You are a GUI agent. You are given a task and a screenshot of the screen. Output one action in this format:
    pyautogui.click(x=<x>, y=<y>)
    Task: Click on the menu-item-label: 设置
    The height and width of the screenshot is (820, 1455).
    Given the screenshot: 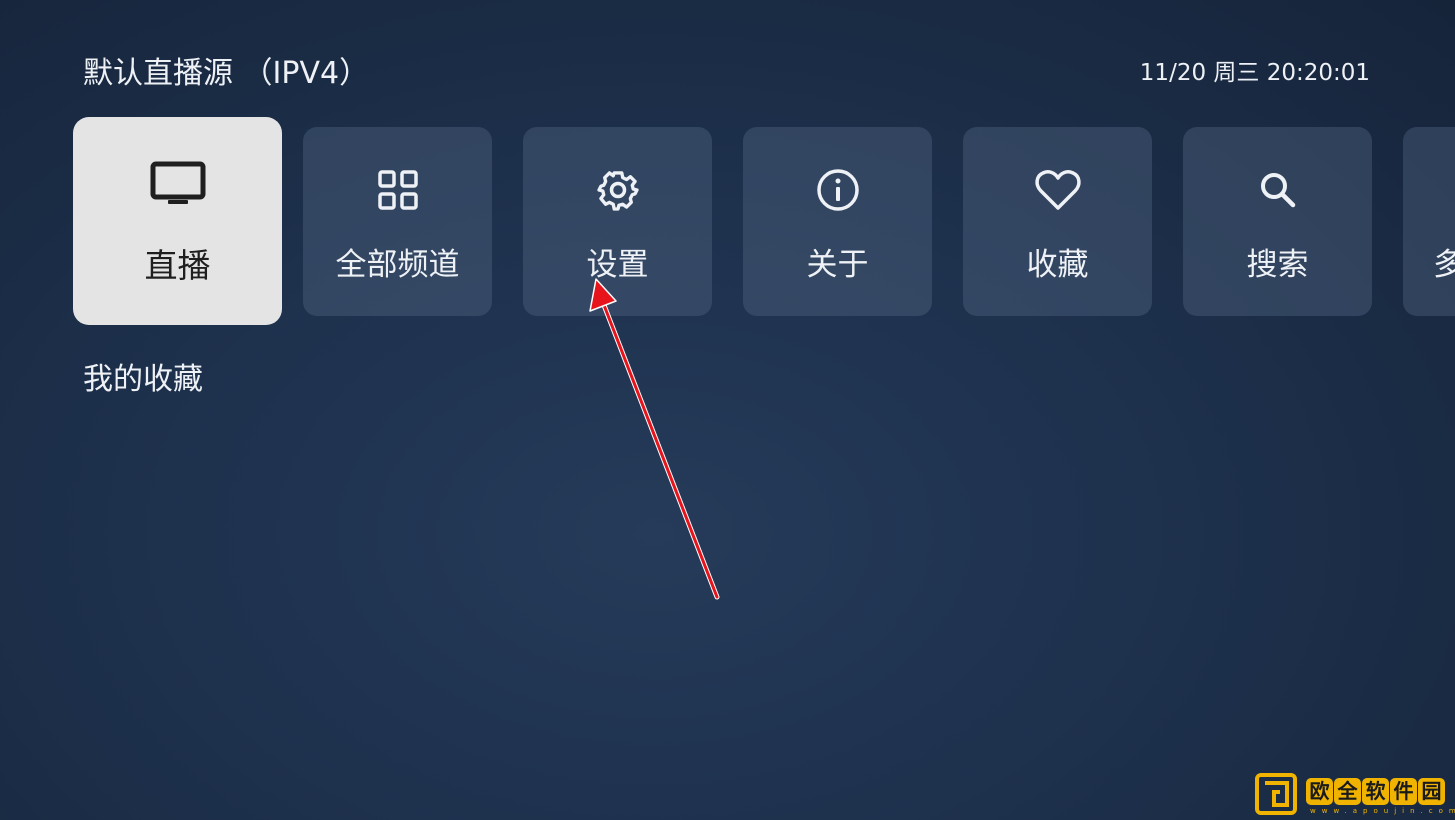 What is the action you would take?
    pyautogui.click(x=617, y=265)
    